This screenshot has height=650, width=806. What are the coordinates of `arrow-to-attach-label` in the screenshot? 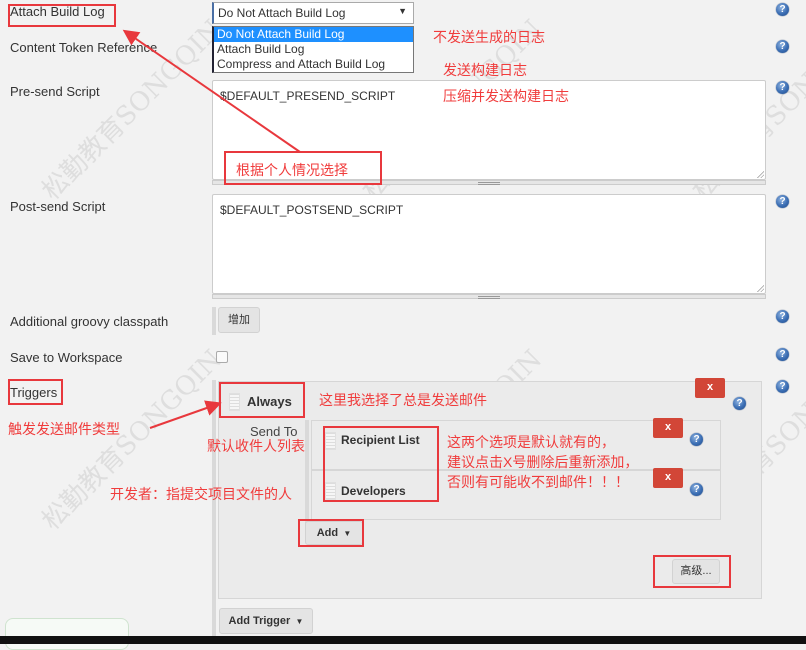 It's located at (211, 91).